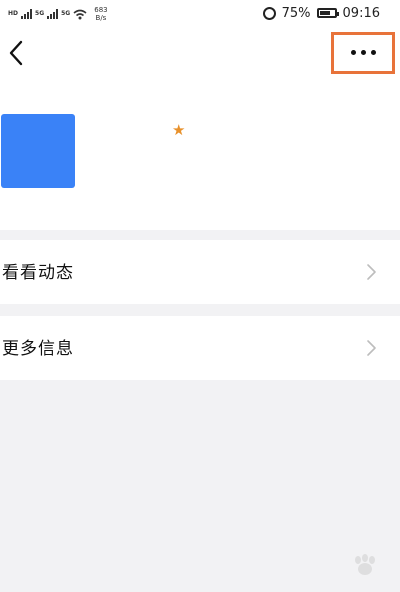  Describe the element at coordinates (80, 14) in the screenshot. I see `wifi-icon` at that location.